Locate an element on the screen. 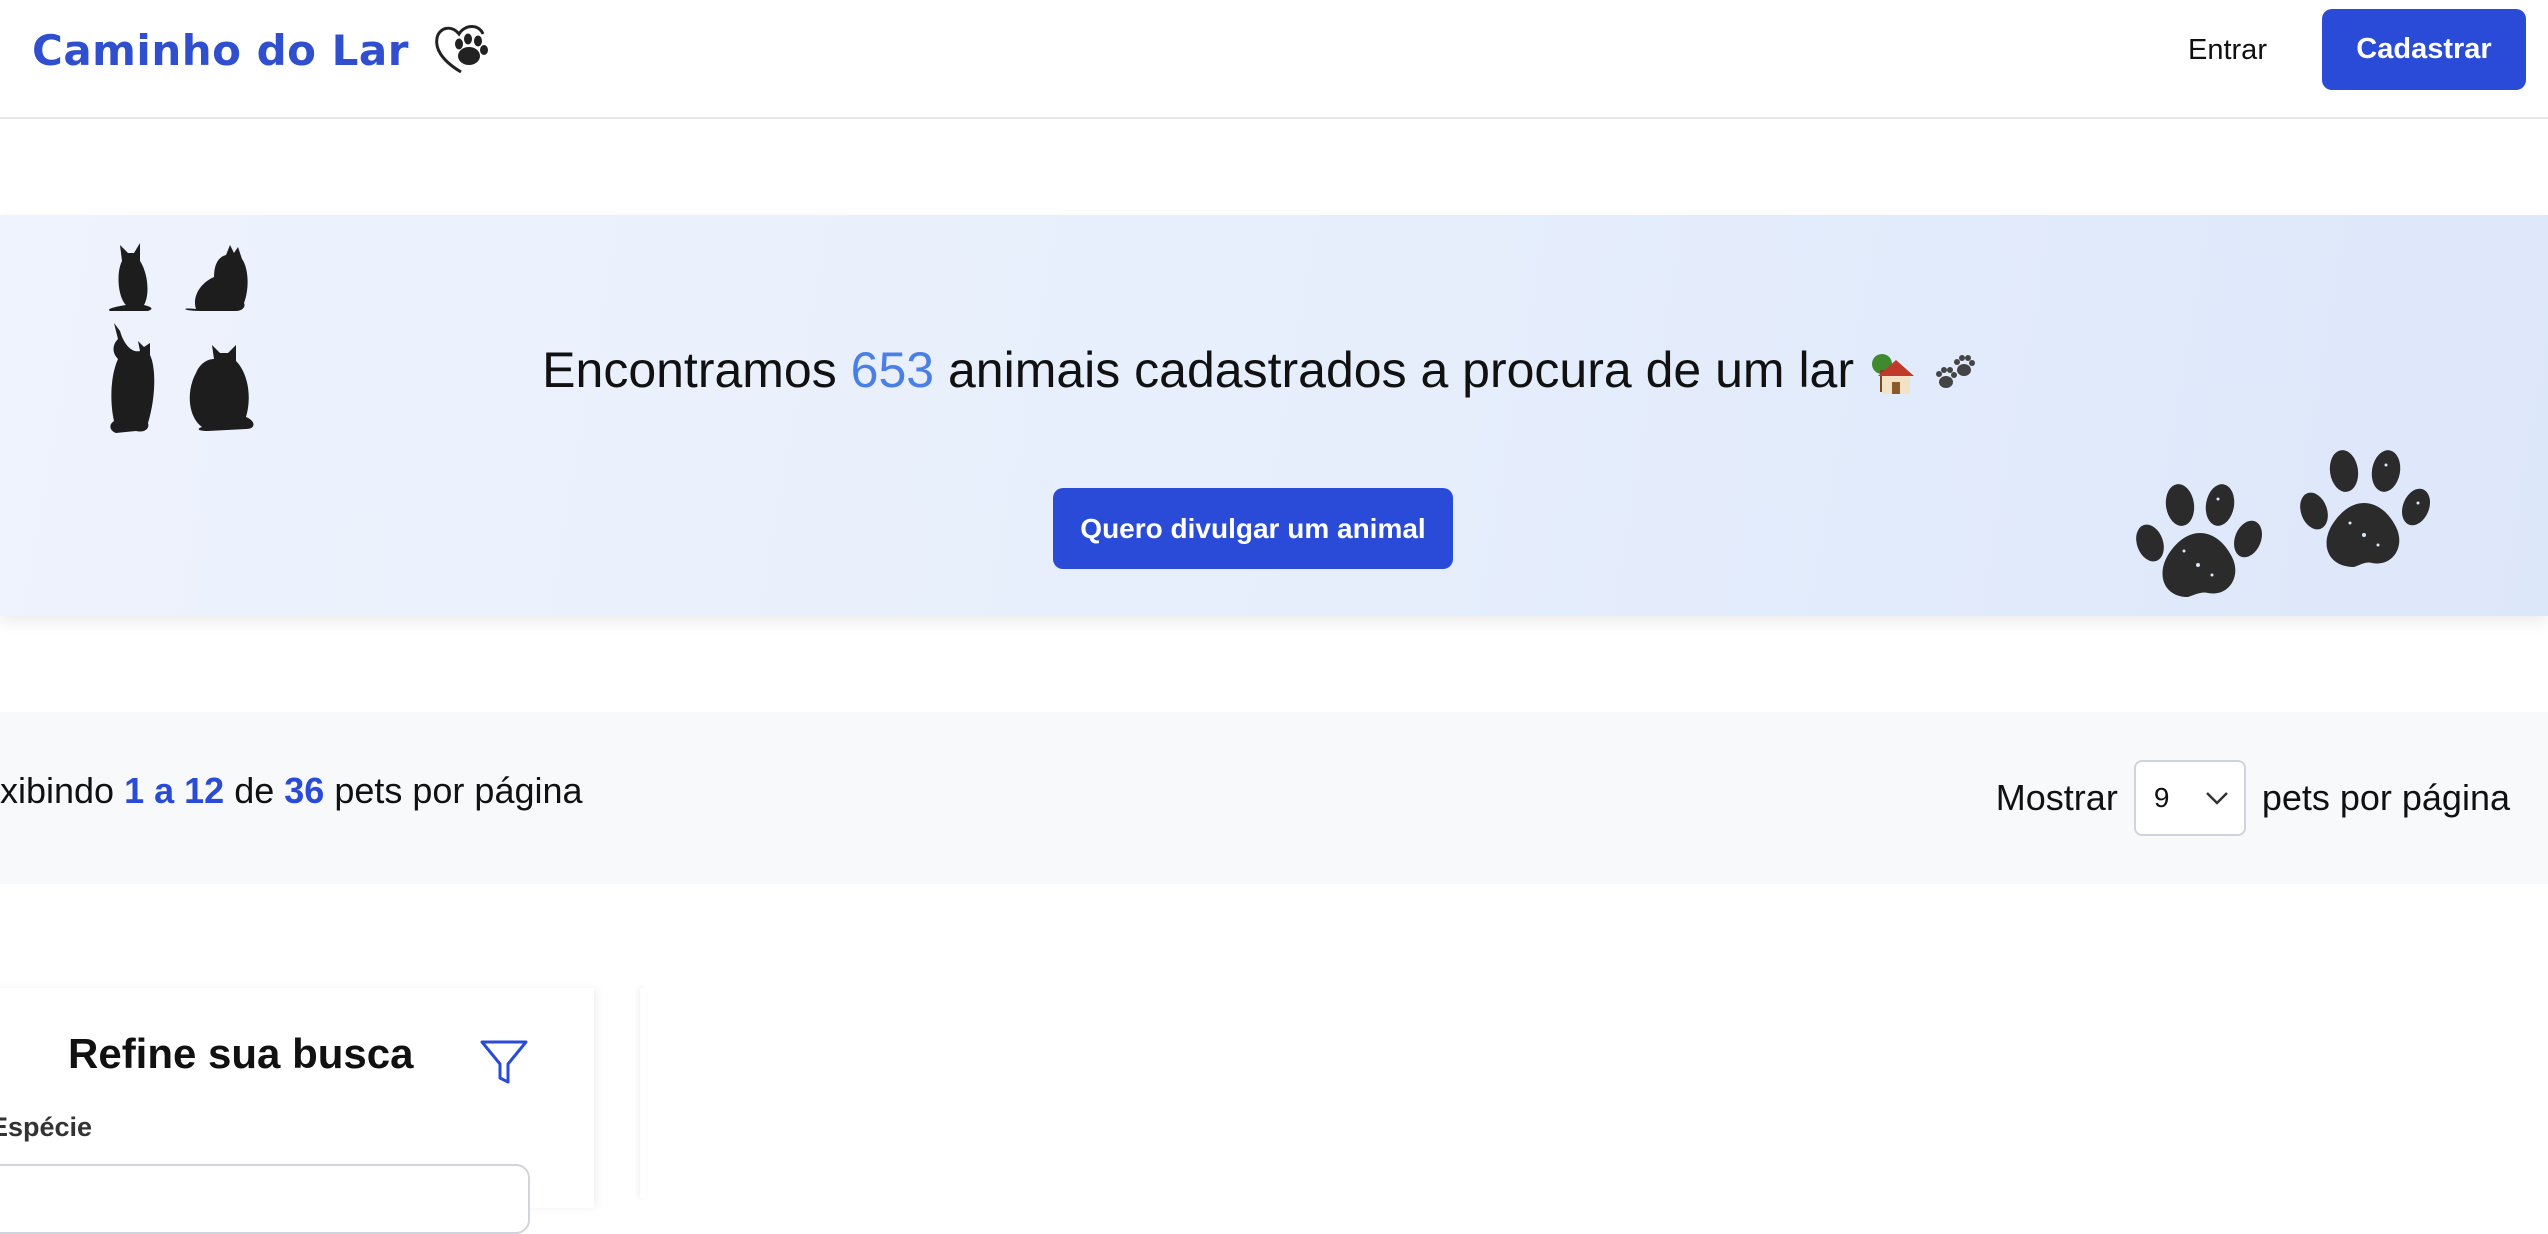 Image resolution: width=2548 pixels, height=1234 pixels. brand: Caminho do Lar is located at coordinates (263, 50).